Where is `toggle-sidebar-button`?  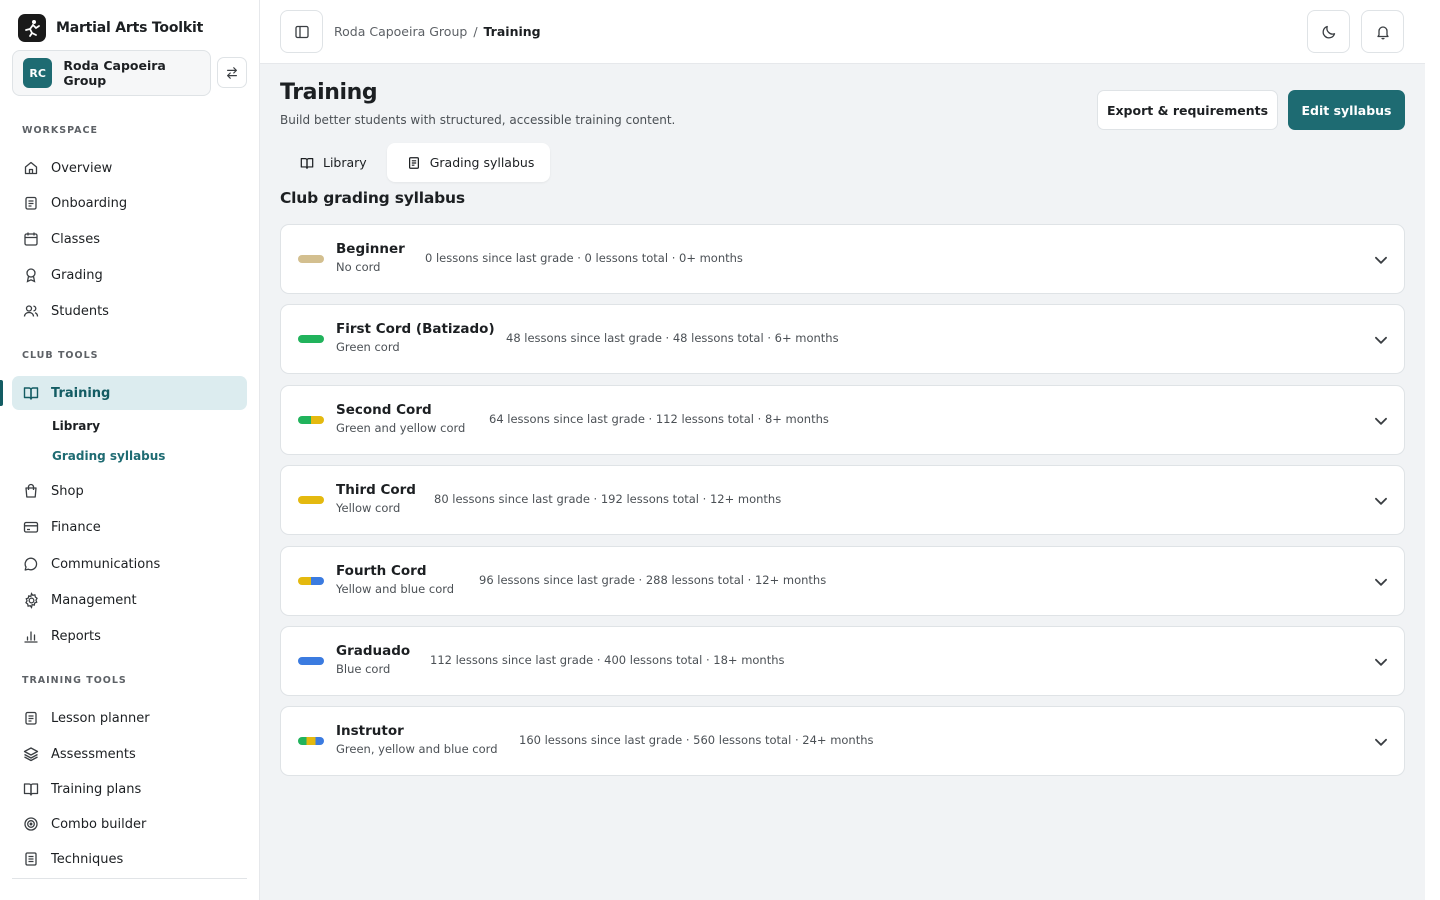 toggle-sidebar-button is located at coordinates (301, 31).